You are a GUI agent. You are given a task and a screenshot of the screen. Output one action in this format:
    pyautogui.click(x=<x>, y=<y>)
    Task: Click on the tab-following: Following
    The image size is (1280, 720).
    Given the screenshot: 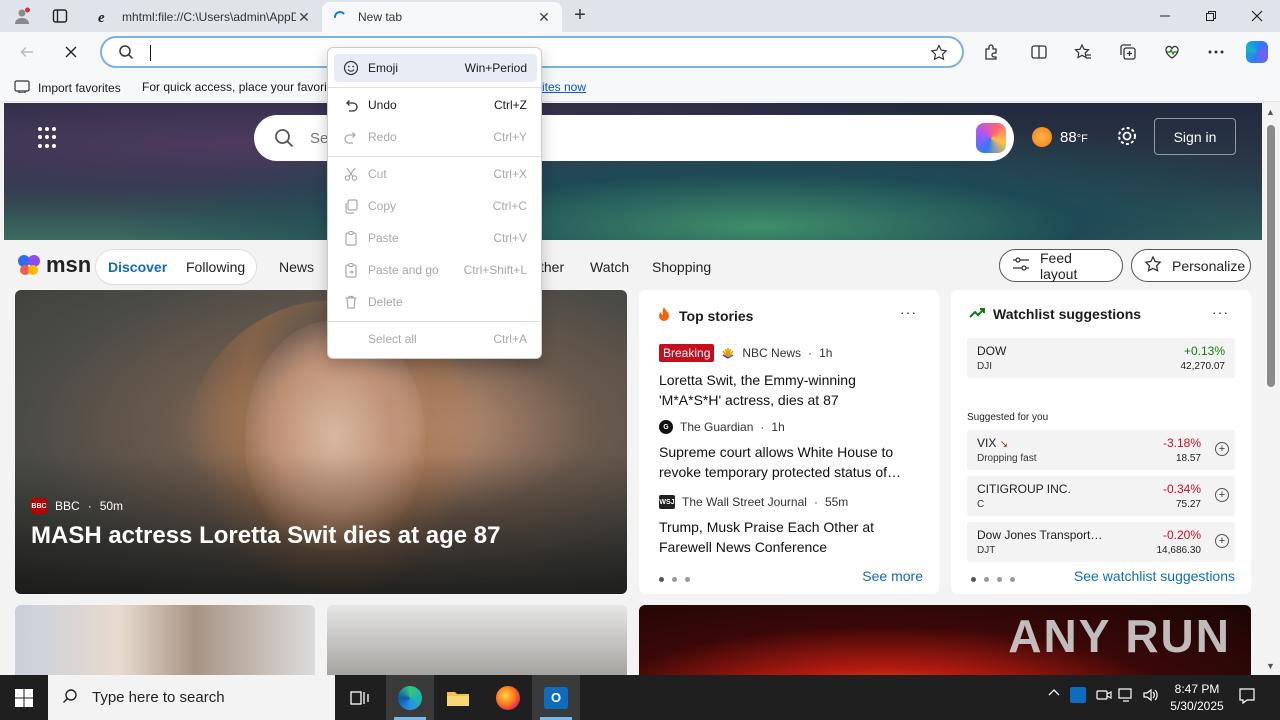 What is the action you would take?
    pyautogui.click(x=215, y=267)
    